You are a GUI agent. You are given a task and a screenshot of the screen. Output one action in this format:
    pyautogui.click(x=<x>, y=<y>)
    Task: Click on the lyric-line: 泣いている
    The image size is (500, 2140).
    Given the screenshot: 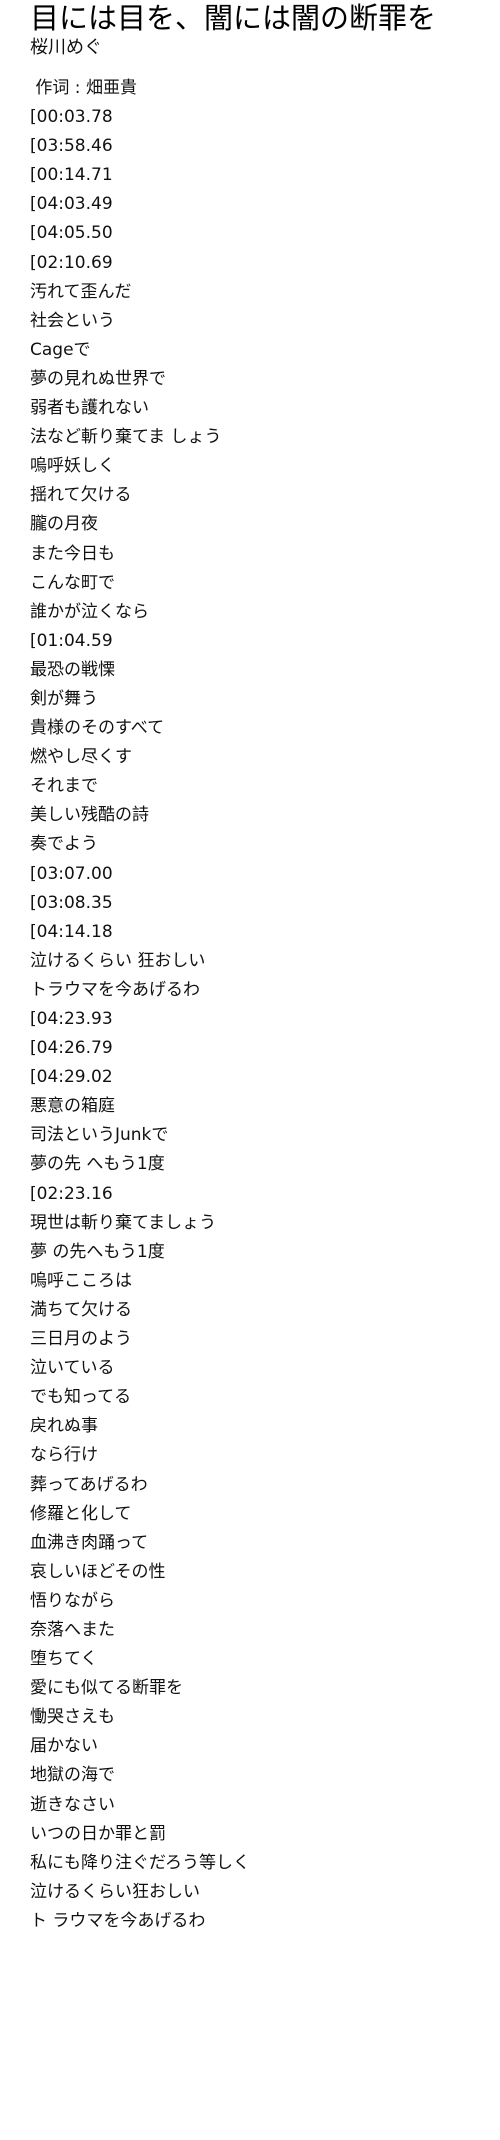 What is the action you would take?
    pyautogui.click(x=72, y=1368)
    